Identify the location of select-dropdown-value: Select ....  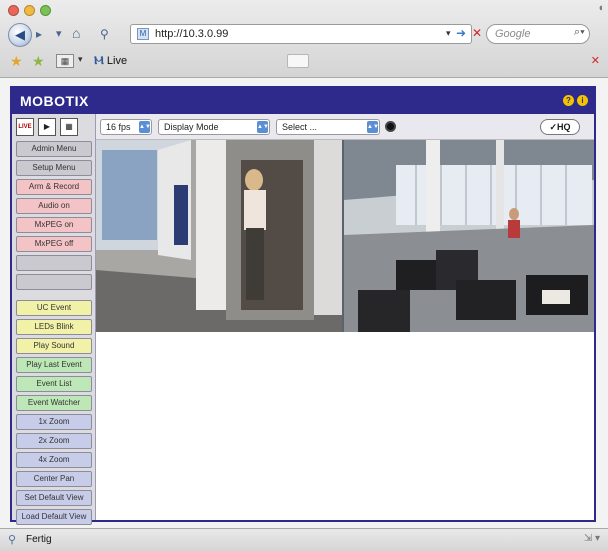
(300, 127).